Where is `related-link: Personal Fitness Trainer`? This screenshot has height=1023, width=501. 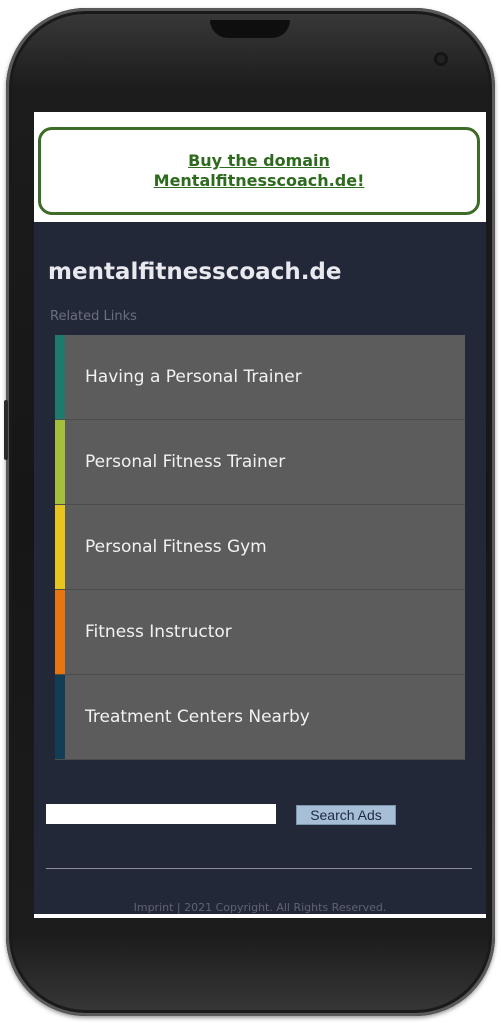
related-link: Personal Fitness Trainer is located at coordinates (260, 462).